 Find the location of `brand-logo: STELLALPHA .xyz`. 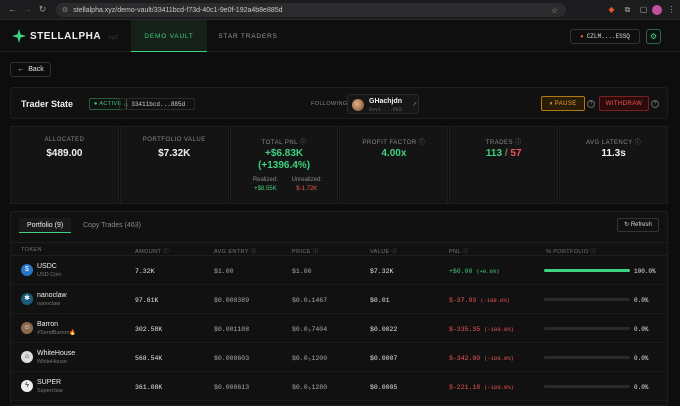

brand-logo: STELLALPHA .xyz is located at coordinates (65, 36).